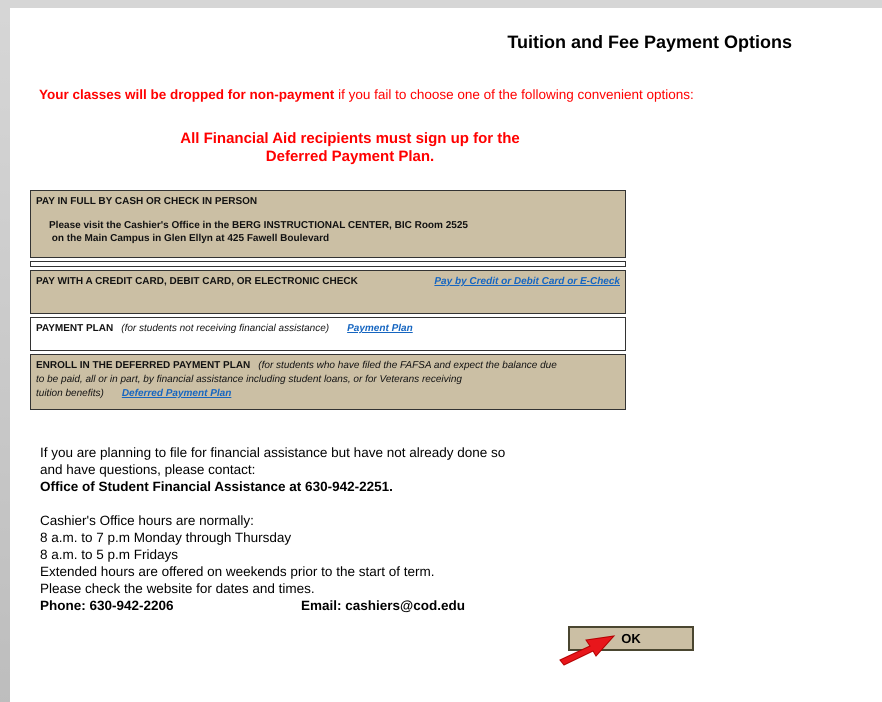  What do you see at coordinates (297, 380) in the screenshot?
I see `option-description: ENROLL IN THE DEFERRED PAYMENT PLAN (for students who have filed the FAFSA and expect the balance due to be paid, all or in part, by financial assistance including student loans, or for Veterans receiving tuition benefits) Deferred Payment Plan` at bounding box center [297, 380].